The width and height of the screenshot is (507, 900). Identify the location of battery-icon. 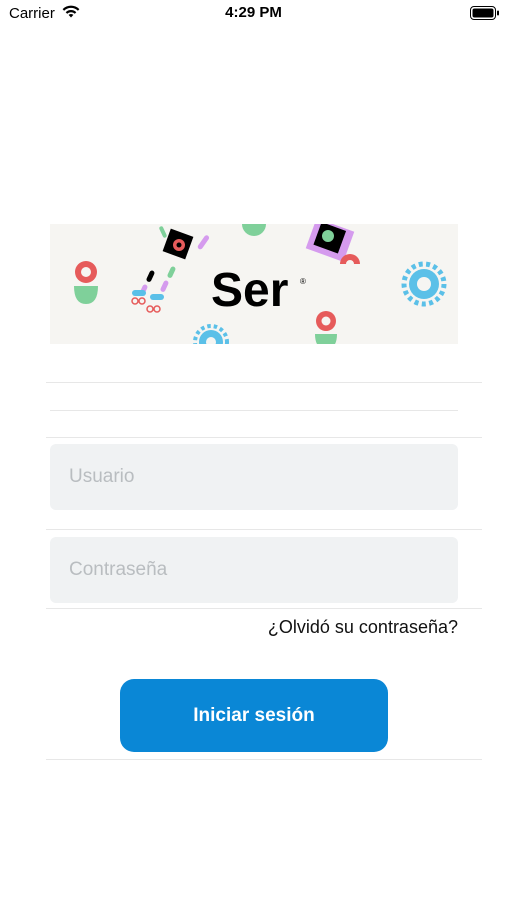
(484, 13).